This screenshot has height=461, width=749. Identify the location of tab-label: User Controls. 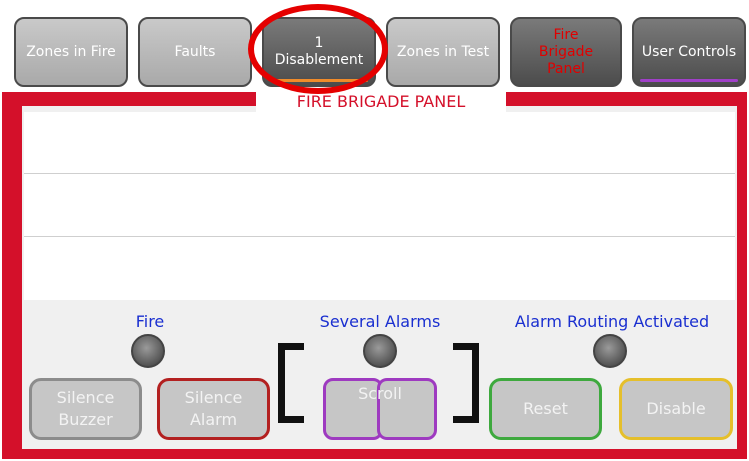
(689, 51).